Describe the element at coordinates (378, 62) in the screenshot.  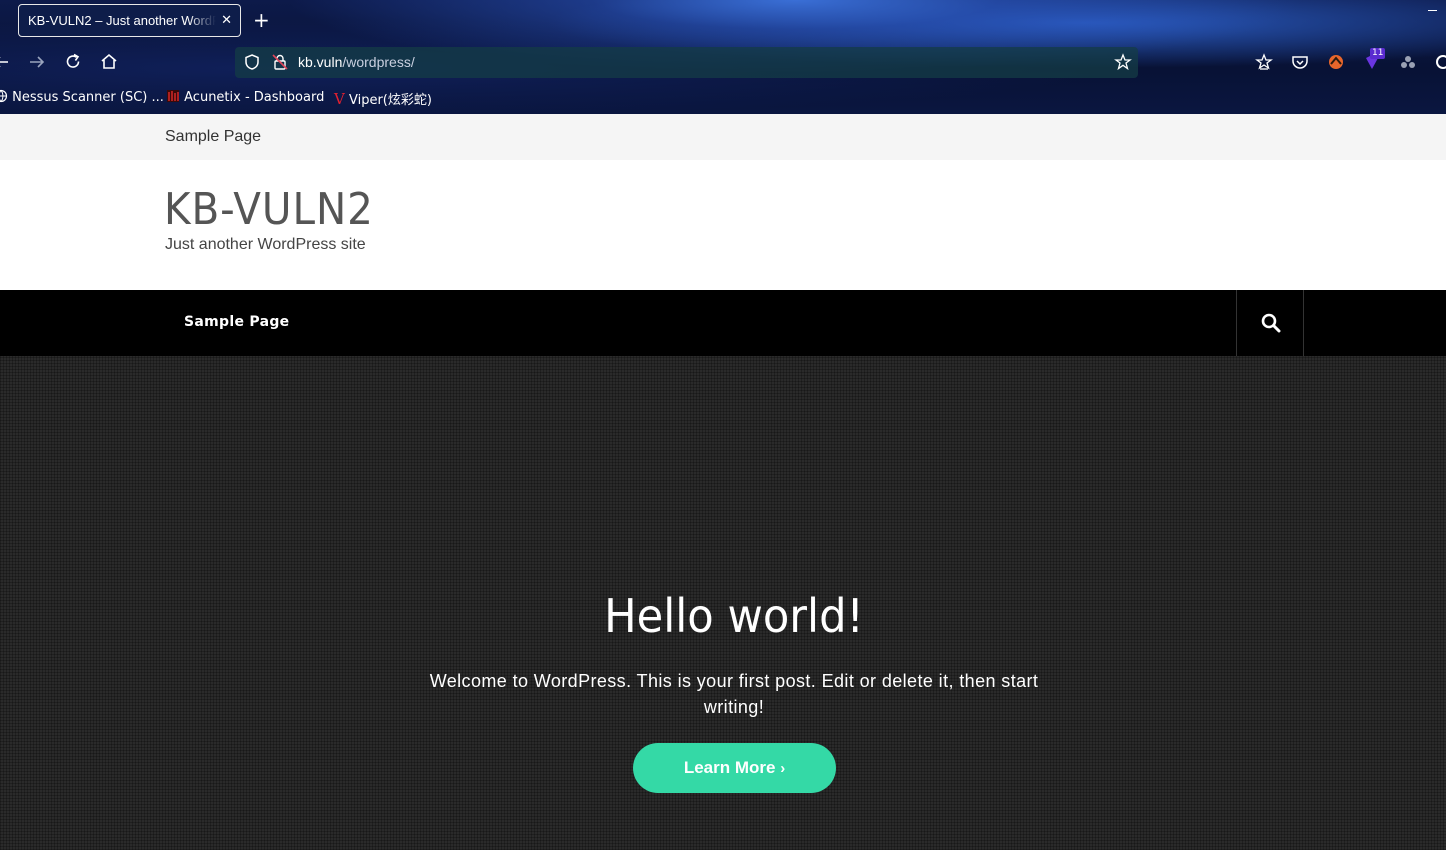
I see `url-path: /wordpress/` at that location.